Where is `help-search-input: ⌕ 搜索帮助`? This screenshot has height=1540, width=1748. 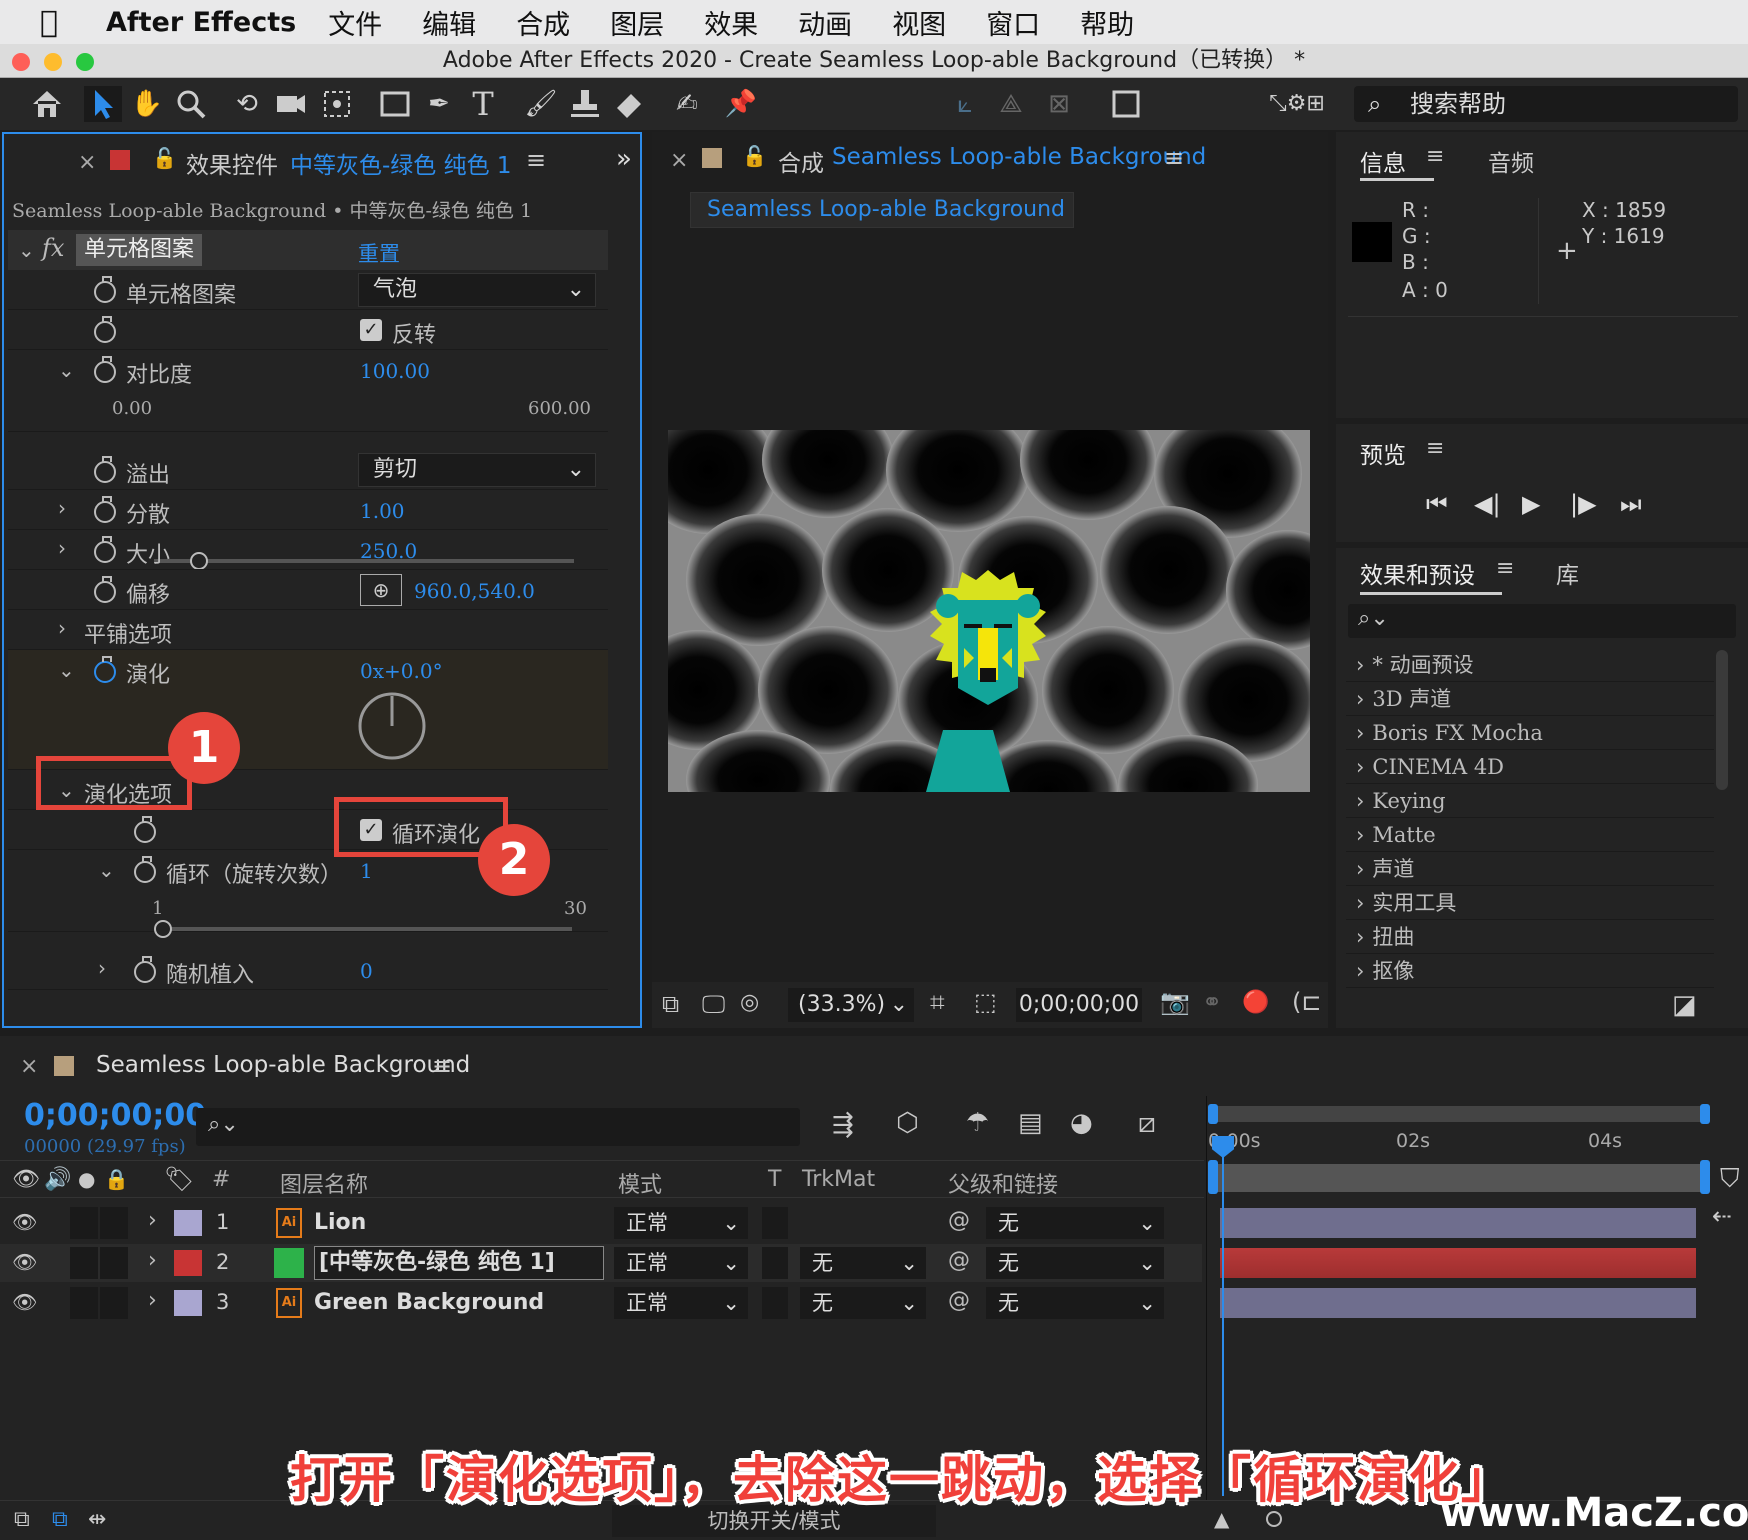 help-search-input: ⌕ 搜索帮助 is located at coordinates (1546, 104).